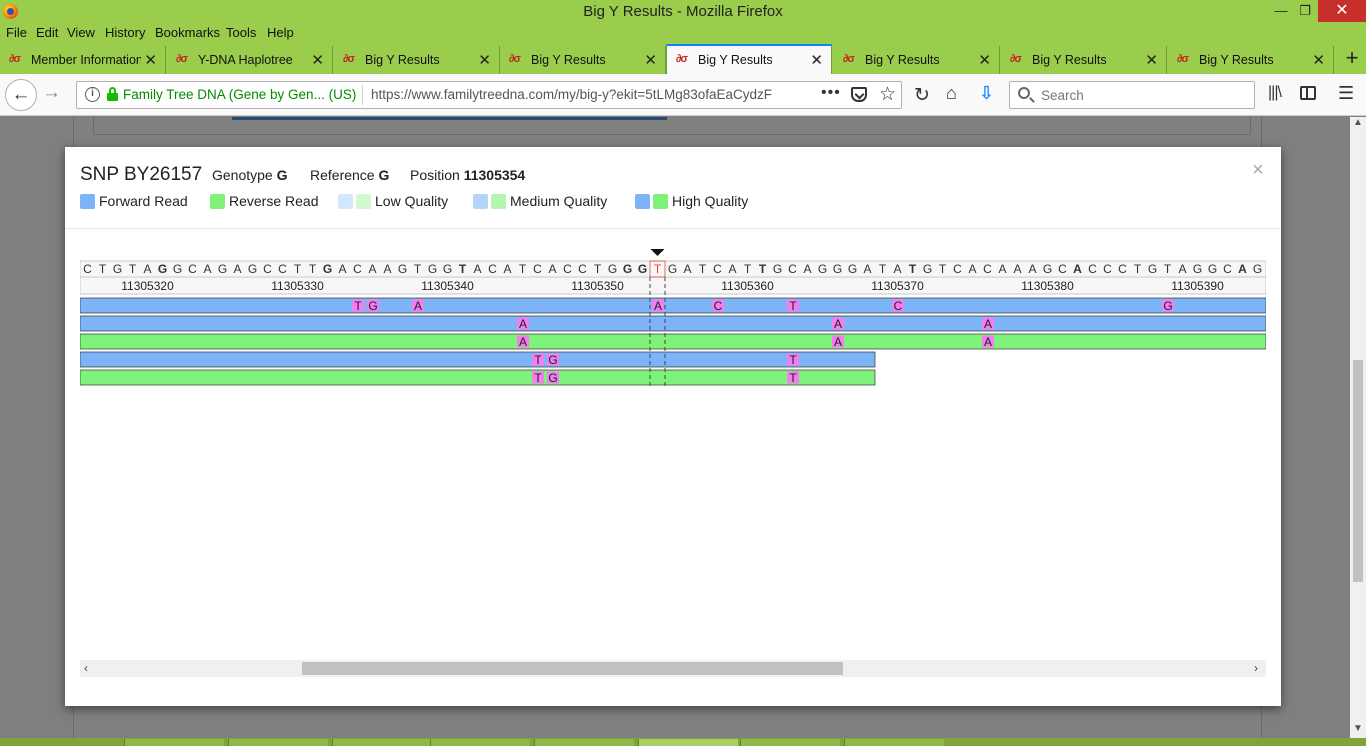 The width and height of the screenshot is (1366, 746). I want to click on menu-file: File, so click(16, 32).